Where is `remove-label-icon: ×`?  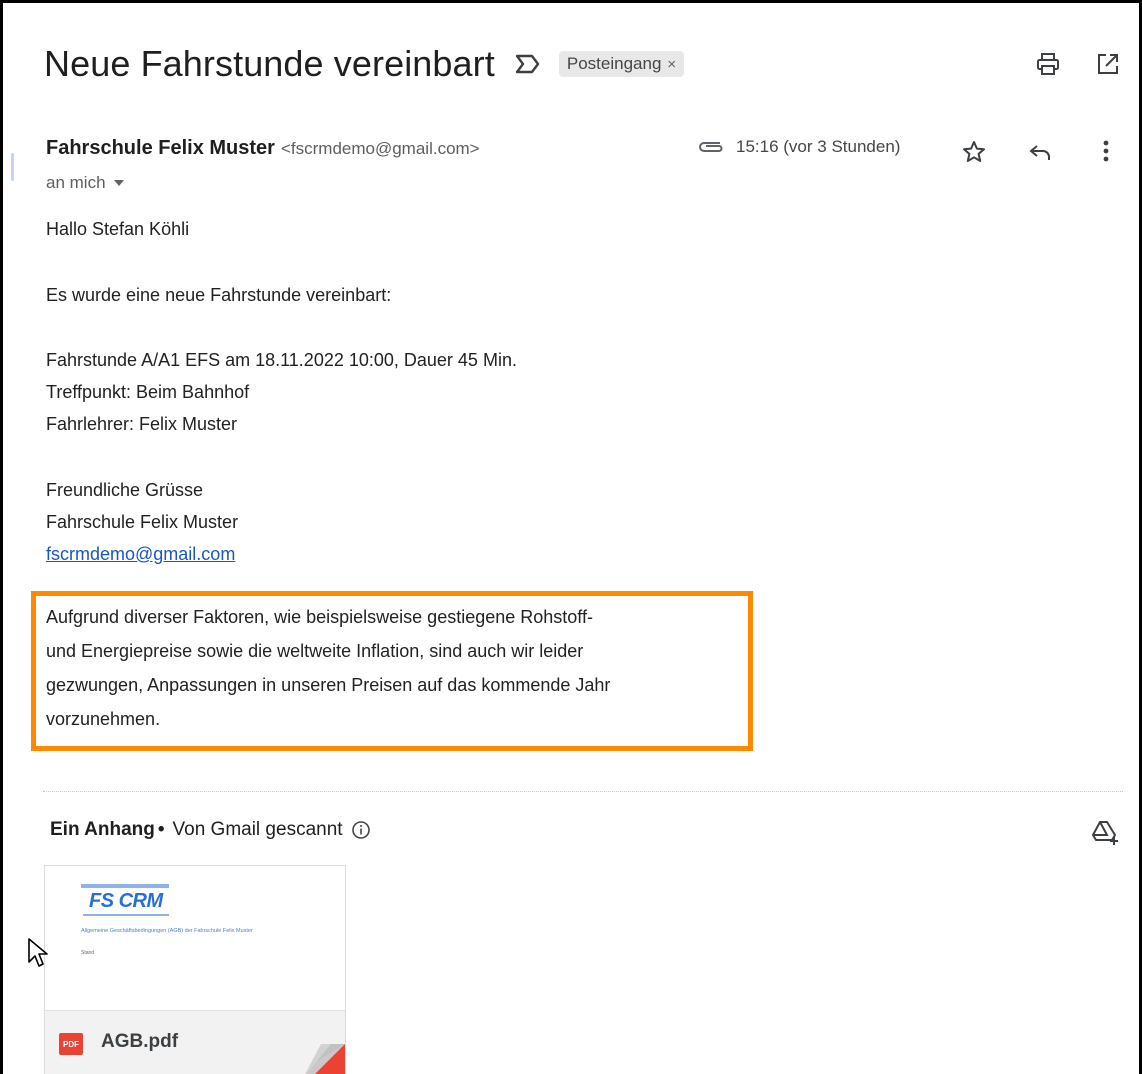 remove-label-icon: × is located at coordinates (671, 64).